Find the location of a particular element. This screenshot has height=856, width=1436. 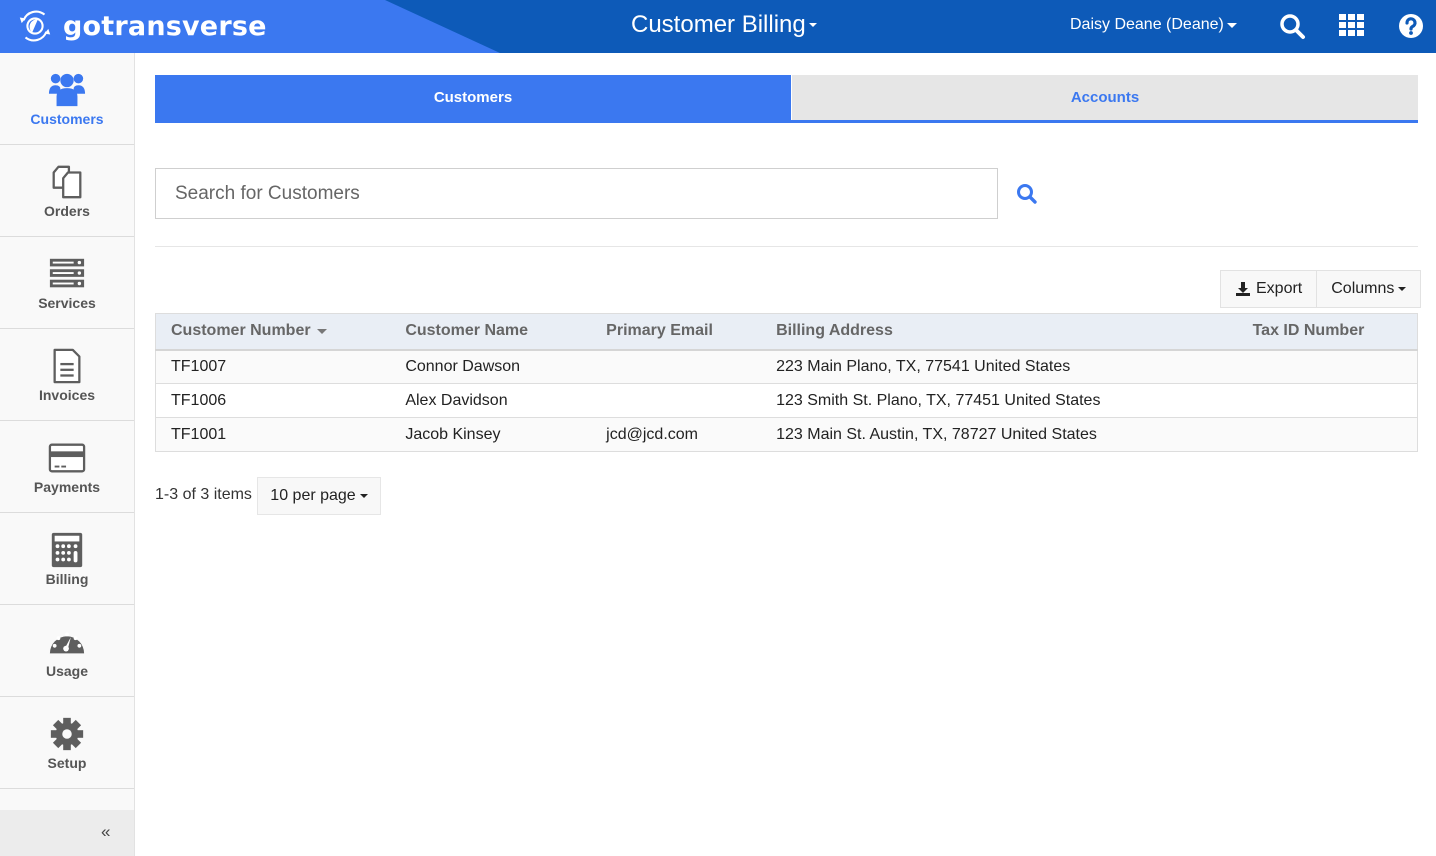

brand-name: gotransverse is located at coordinates (165, 26).